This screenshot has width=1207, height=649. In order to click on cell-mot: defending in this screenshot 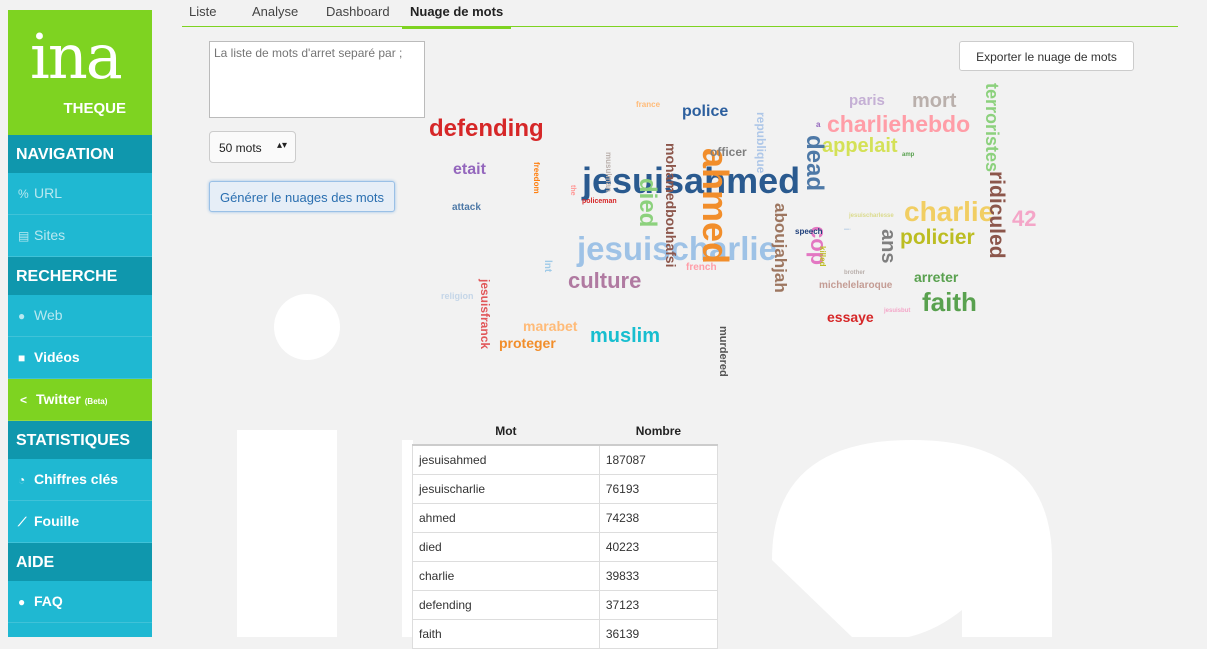, I will do `click(506, 604)`.